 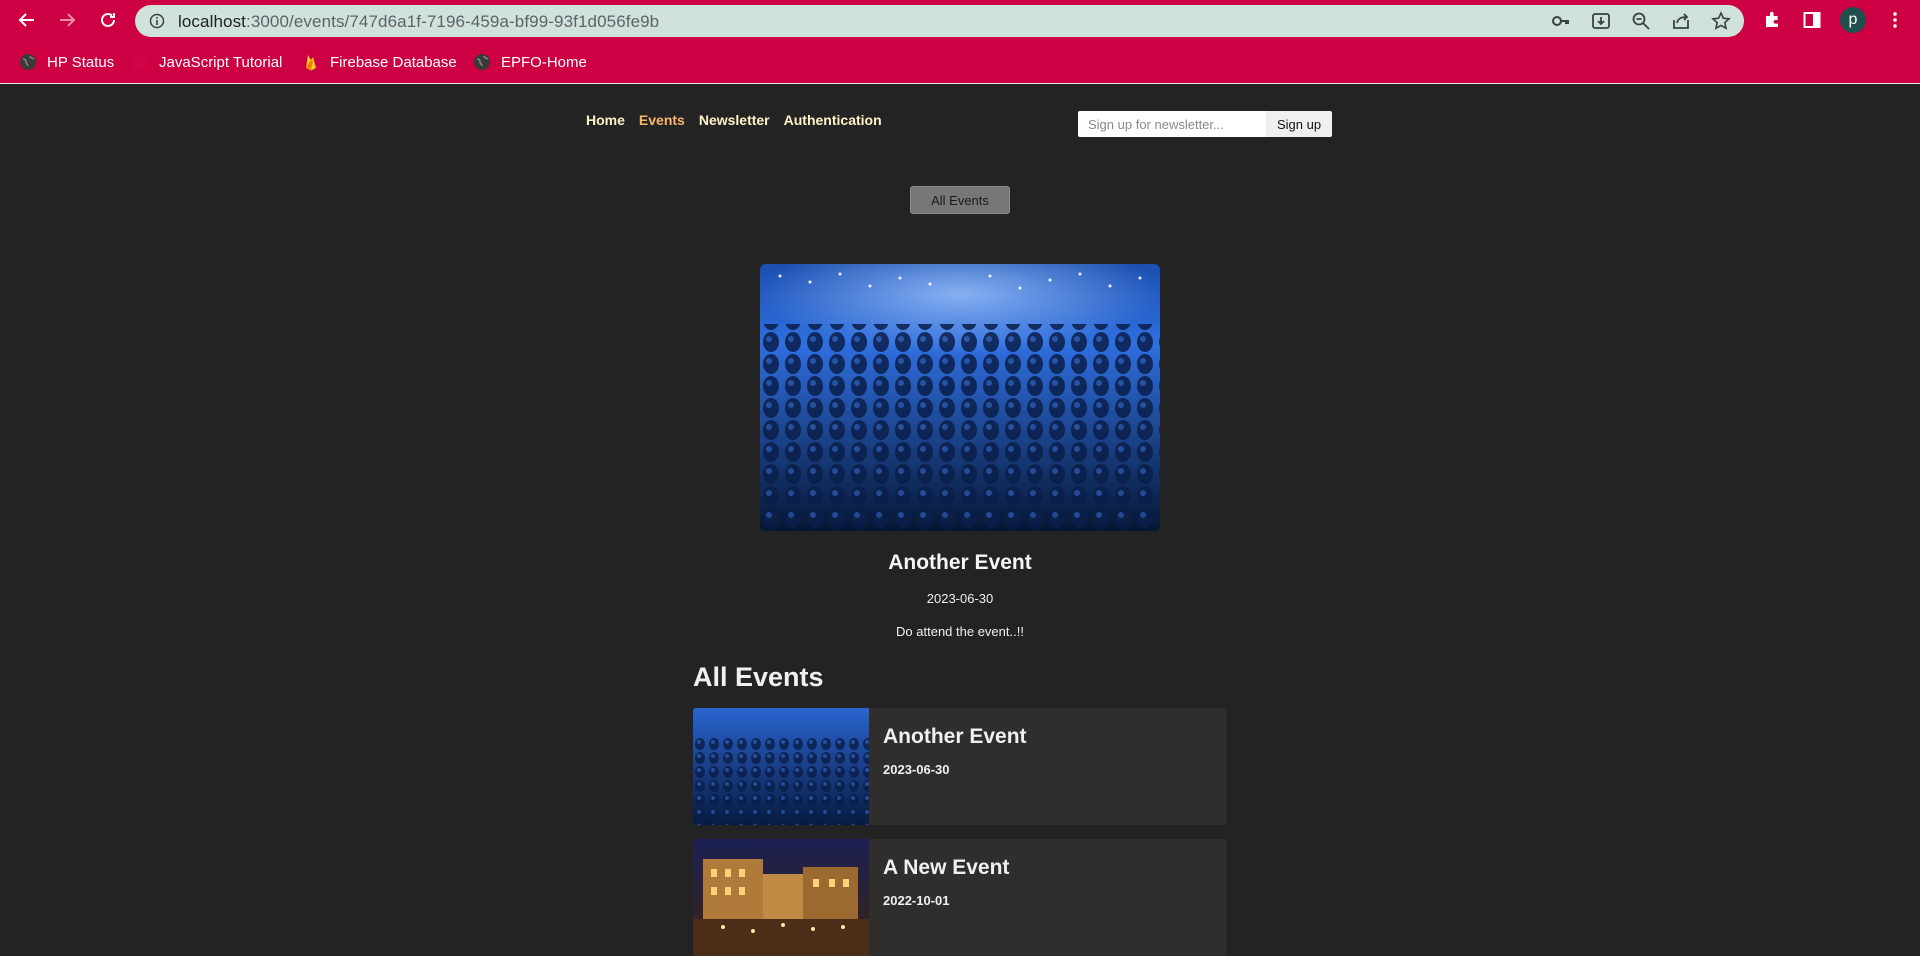 What do you see at coordinates (662, 120) in the screenshot?
I see `nav-link-events: Events` at bounding box center [662, 120].